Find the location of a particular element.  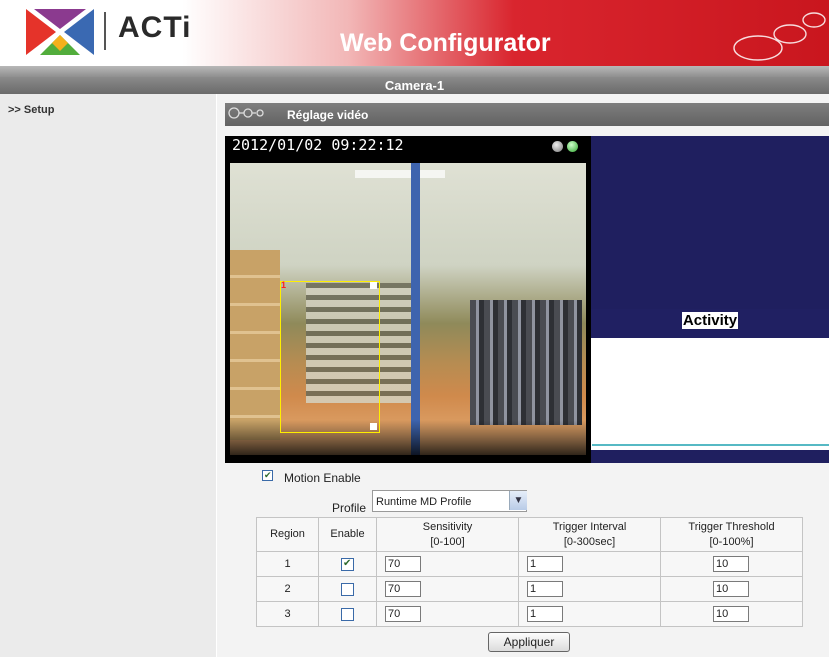

region-number: 2 is located at coordinates (287, 589).